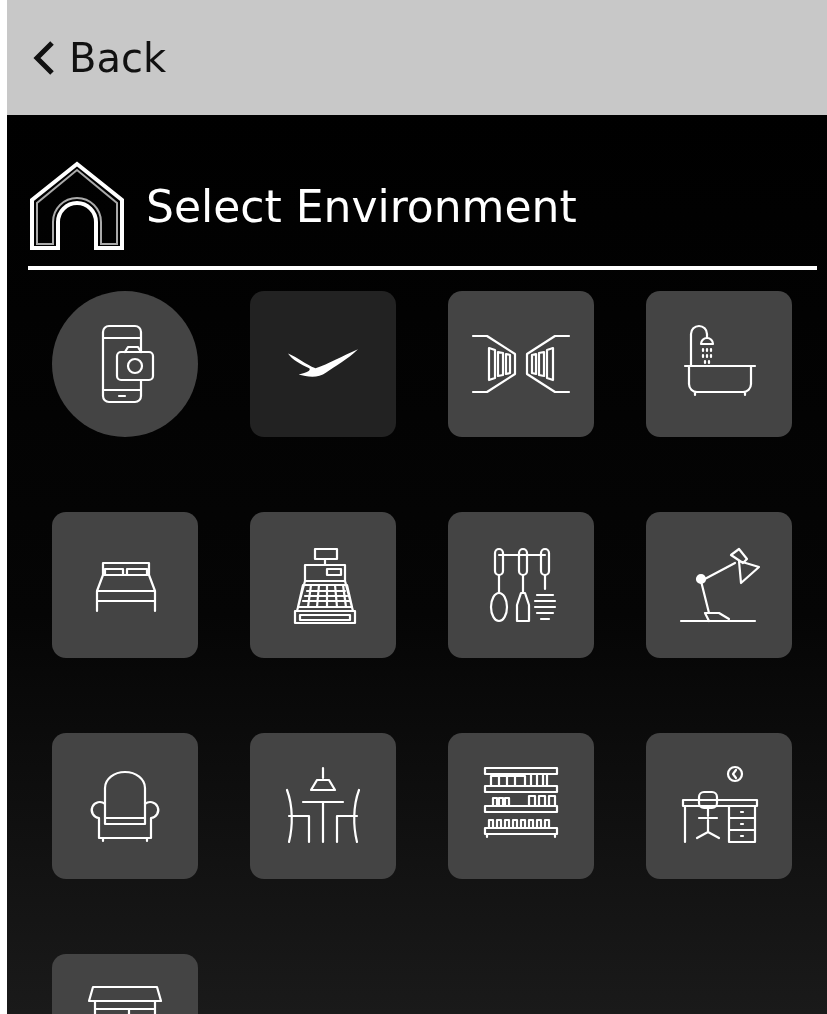  Describe the element at coordinates (361, 206) in the screenshot. I see `page-title: Select Environment` at that location.